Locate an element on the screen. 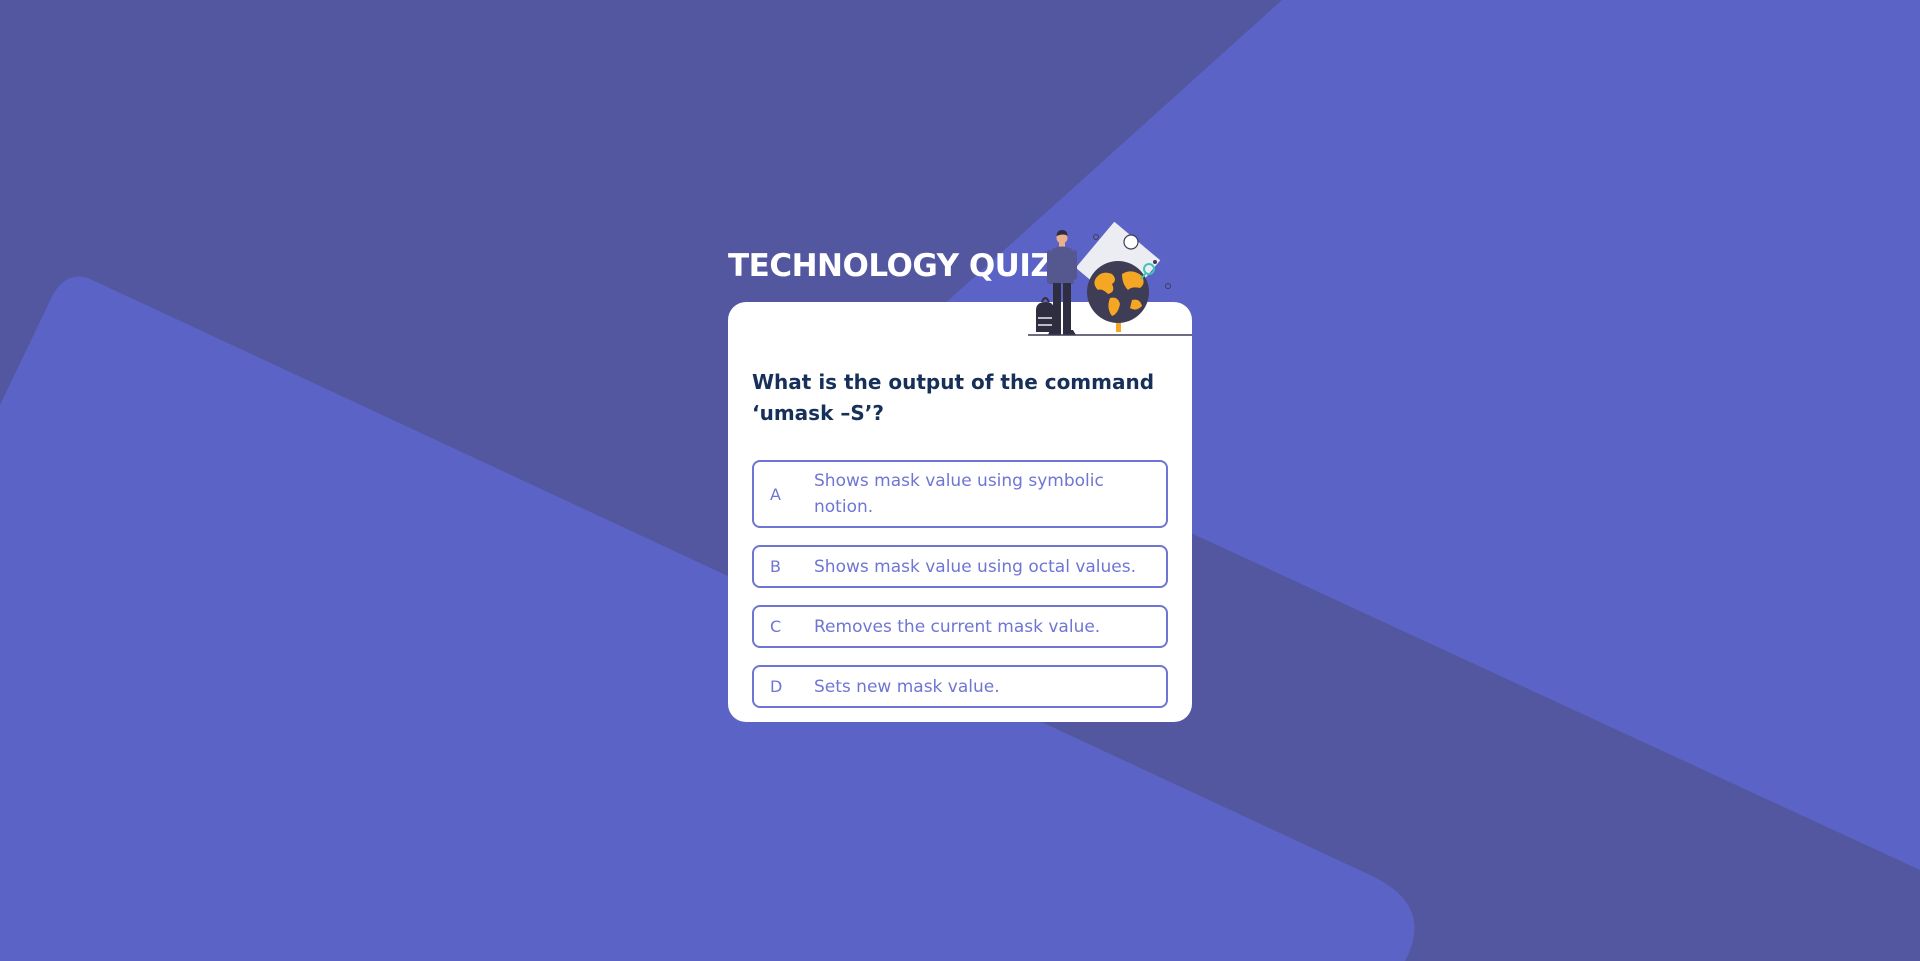 Image resolution: width=1920 pixels, height=961 pixels. option-d-button: D Sets new mask value. is located at coordinates (960, 686).